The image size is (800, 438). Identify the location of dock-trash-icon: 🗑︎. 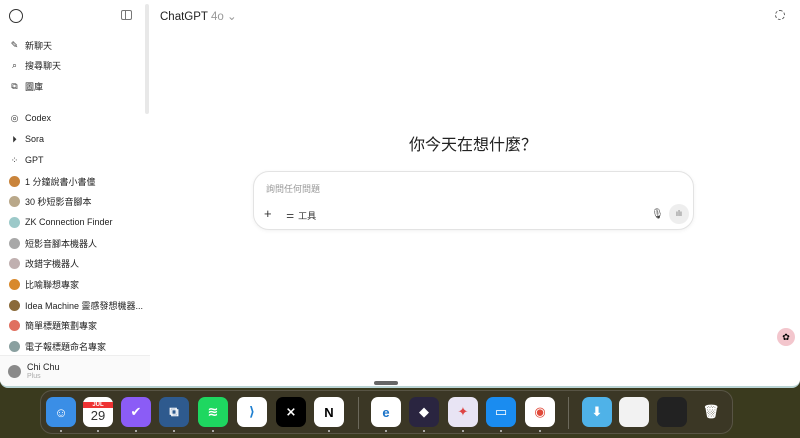
(711, 412).